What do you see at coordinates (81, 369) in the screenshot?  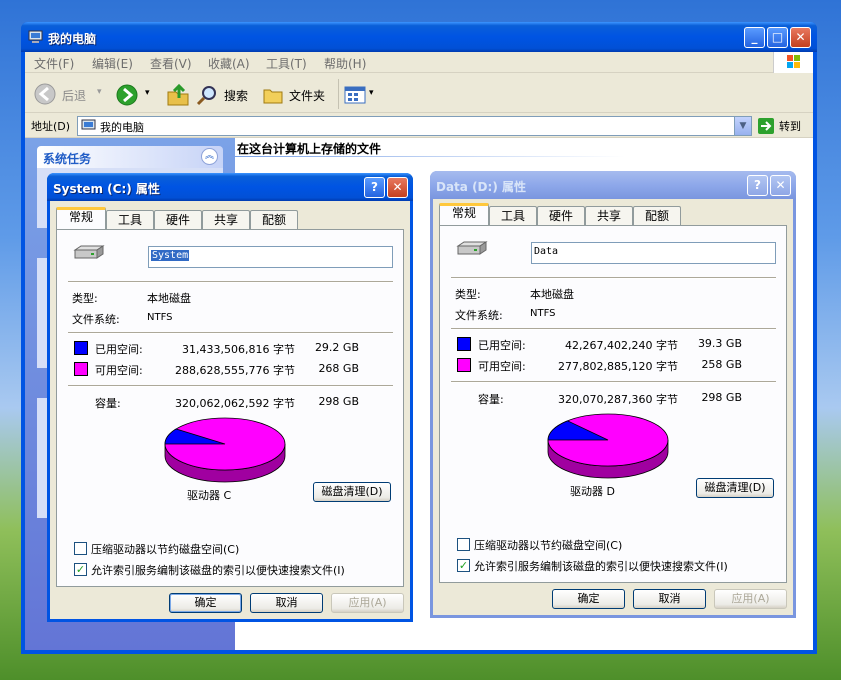 I see `drive-c-free-swatch` at bounding box center [81, 369].